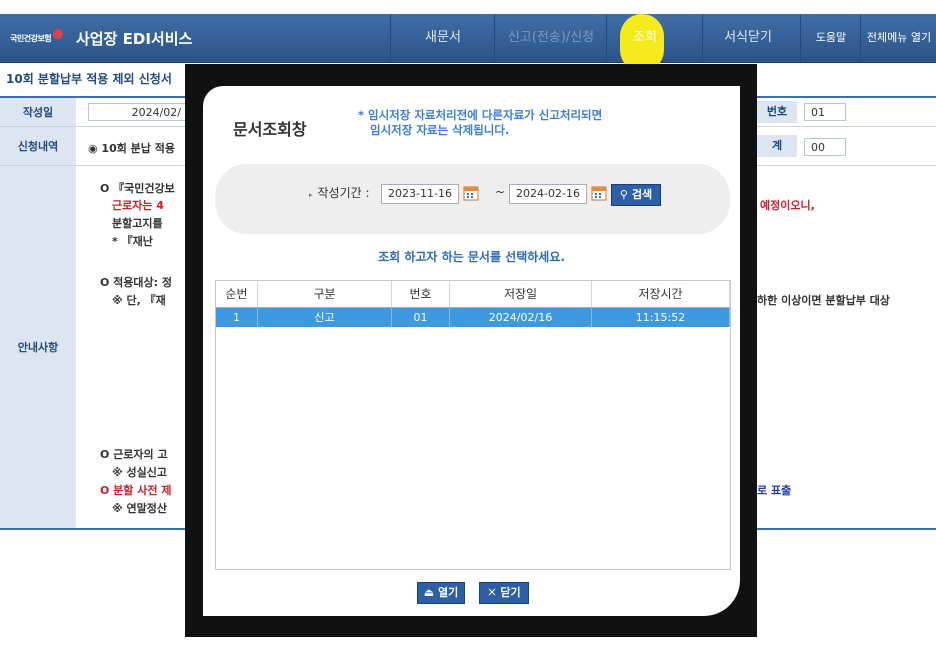 This screenshot has height=660, width=936. Describe the element at coordinates (661, 294) in the screenshot. I see `column-header-save-time: 저장시간` at that location.